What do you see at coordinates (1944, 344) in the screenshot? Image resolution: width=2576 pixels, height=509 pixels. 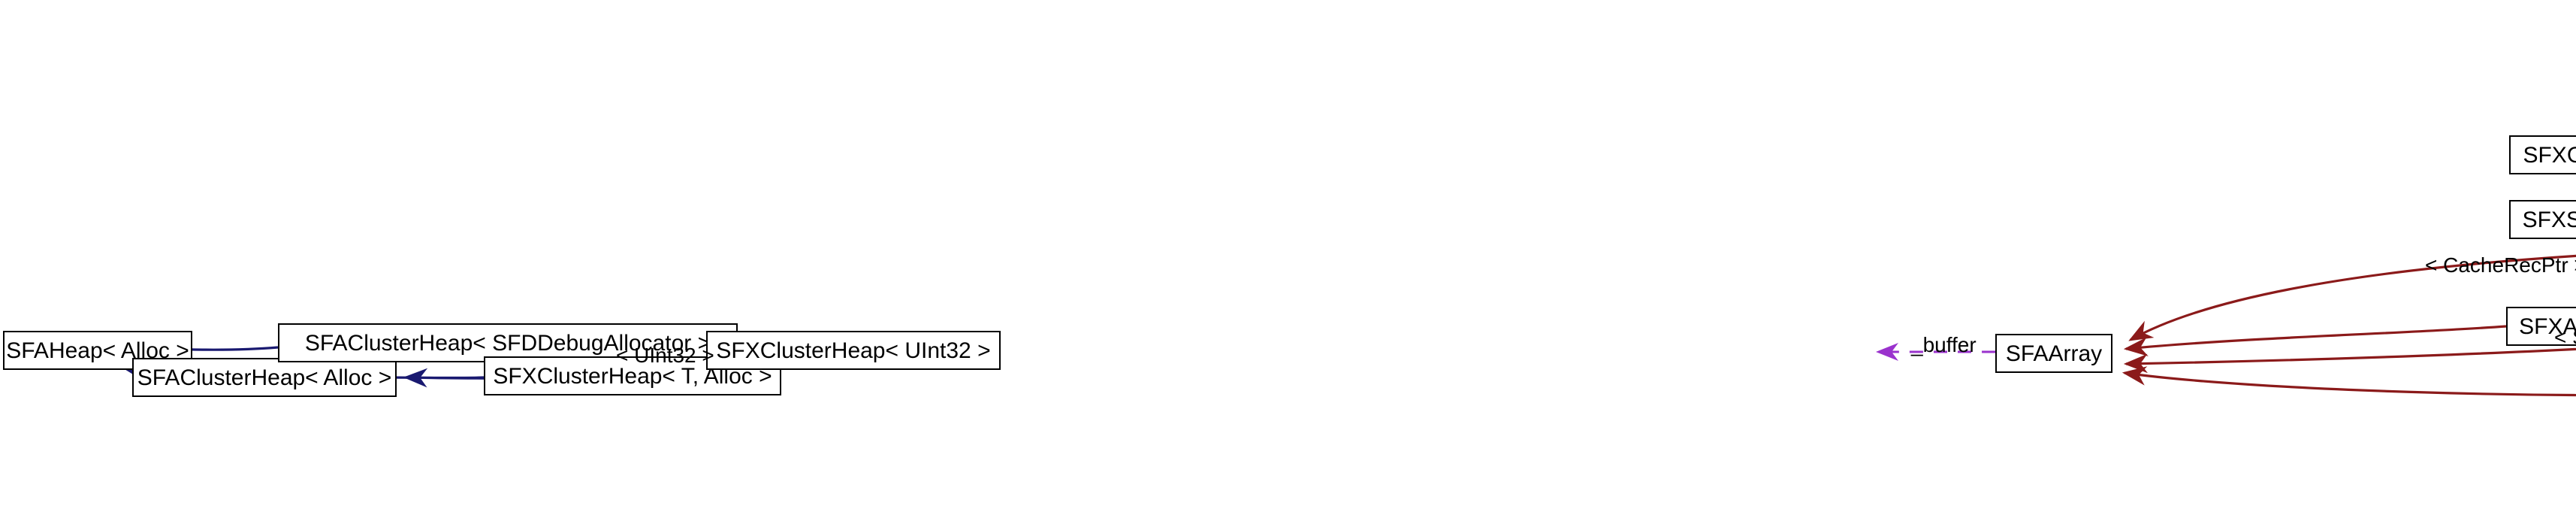 I see `edge-label-buffer: _buffer` at bounding box center [1944, 344].